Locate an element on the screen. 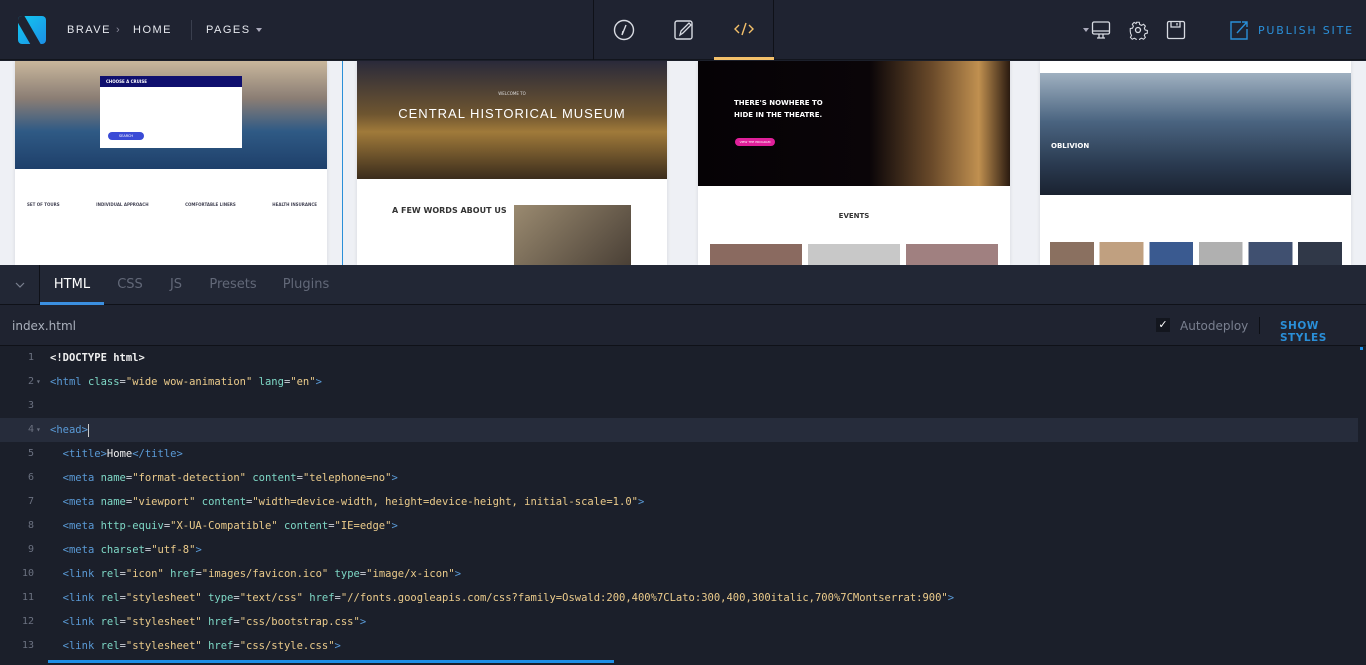 The height and width of the screenshot is (665, 1366). checkmark-icon: ✓ is located at coordinates (1163, 324).